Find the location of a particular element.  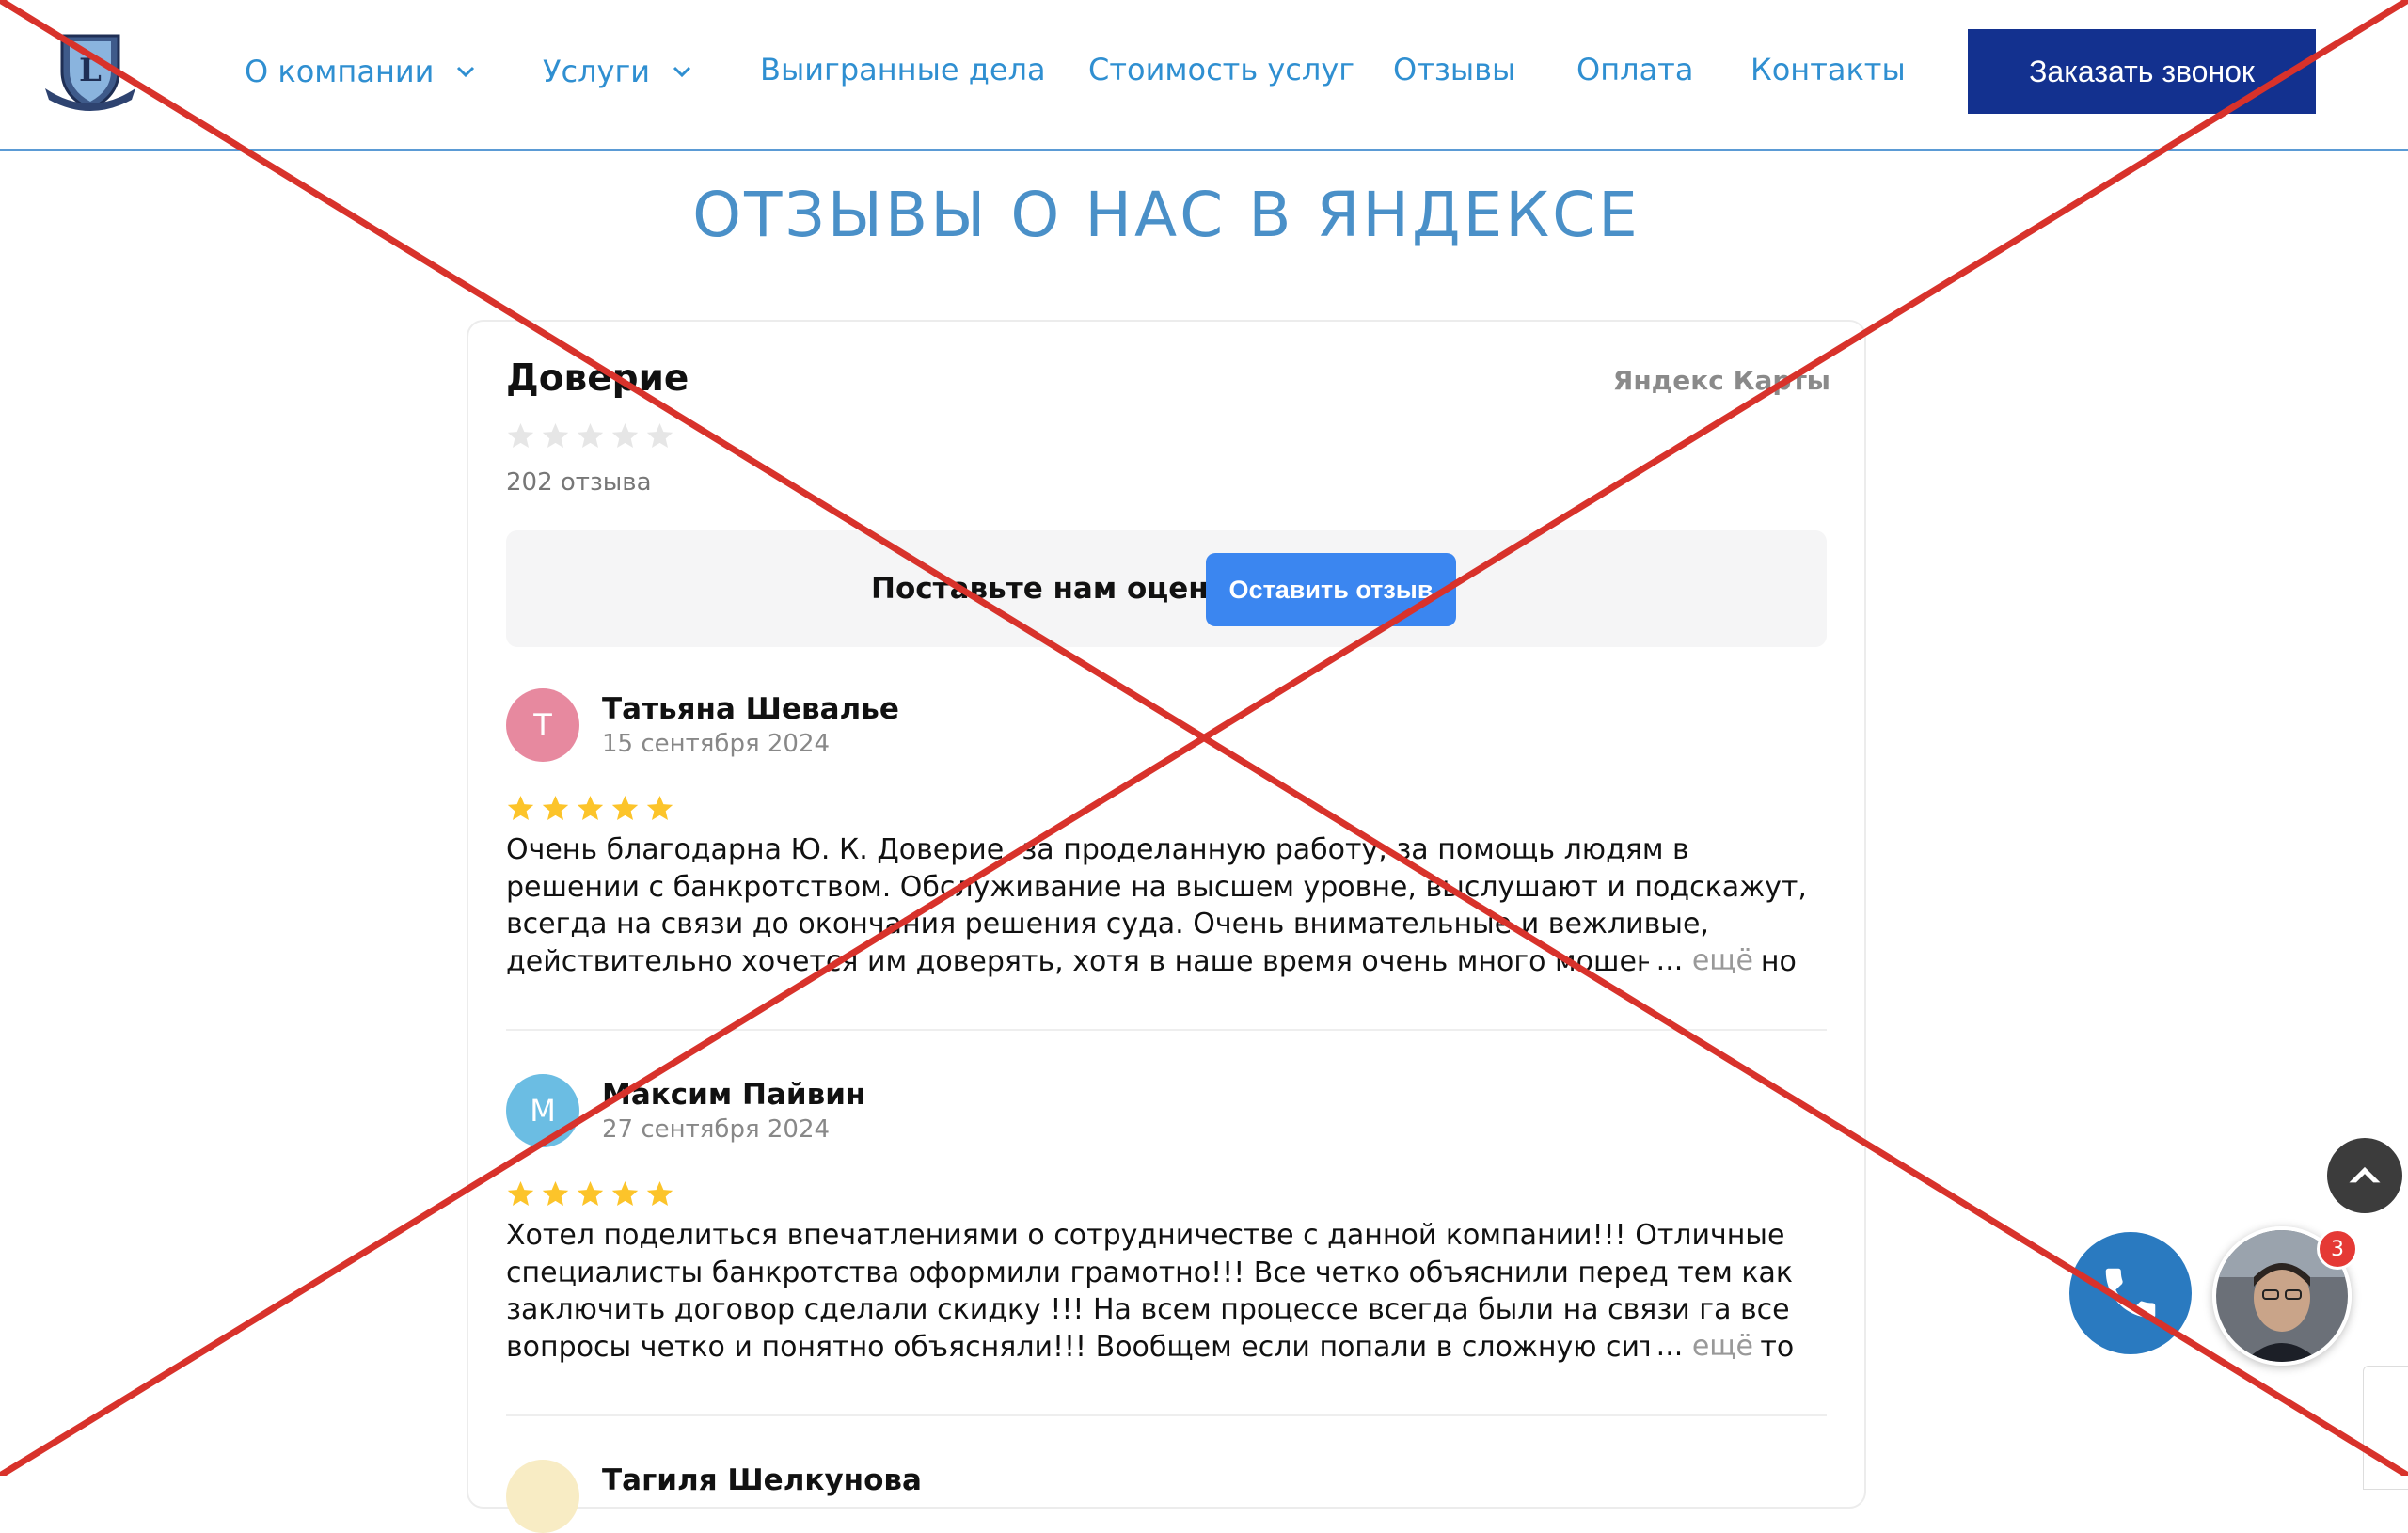

avatar: Т is located at coordinates (543, 725).